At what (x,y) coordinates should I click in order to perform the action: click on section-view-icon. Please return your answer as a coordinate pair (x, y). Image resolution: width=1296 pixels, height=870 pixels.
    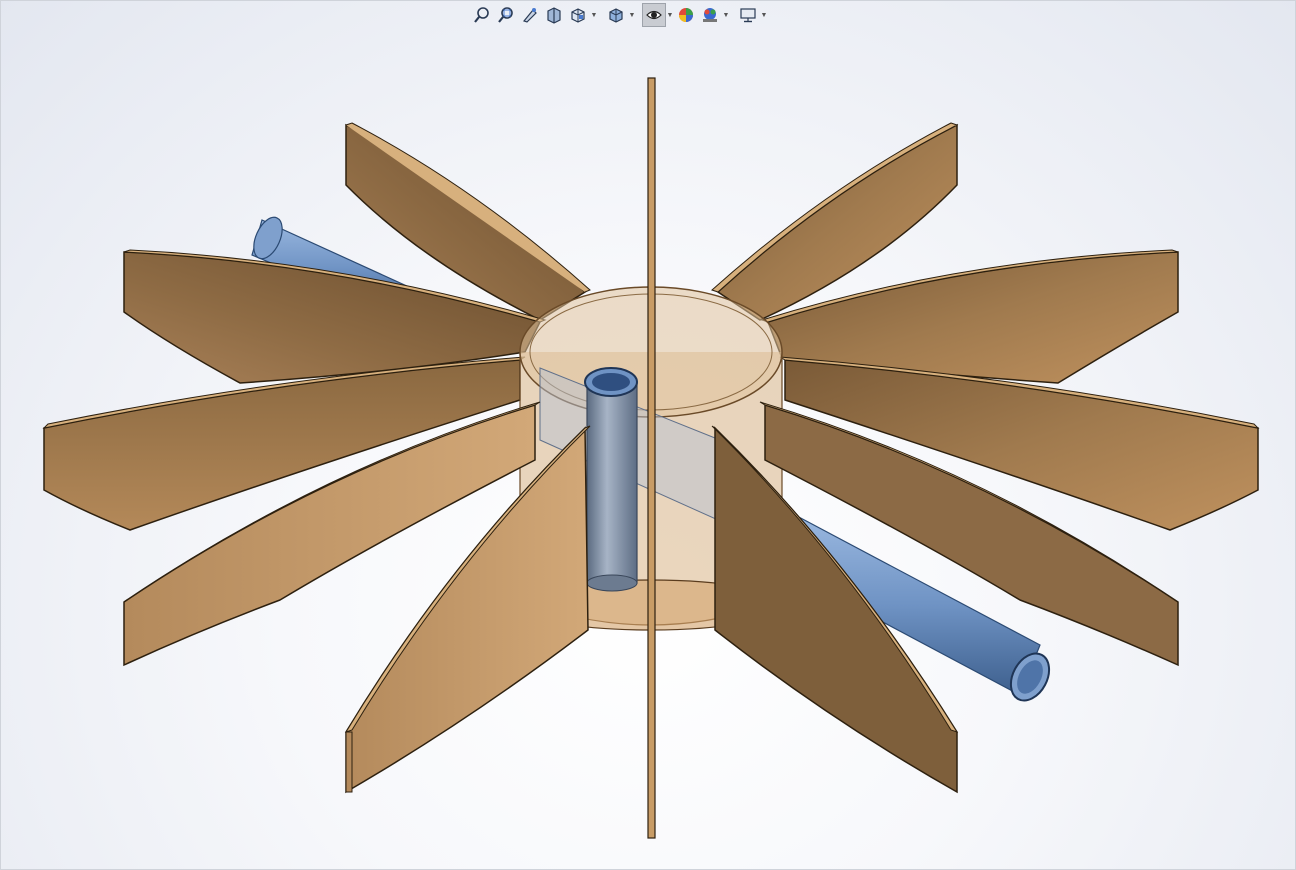
    Looking at the image, I should click on (554, 15).